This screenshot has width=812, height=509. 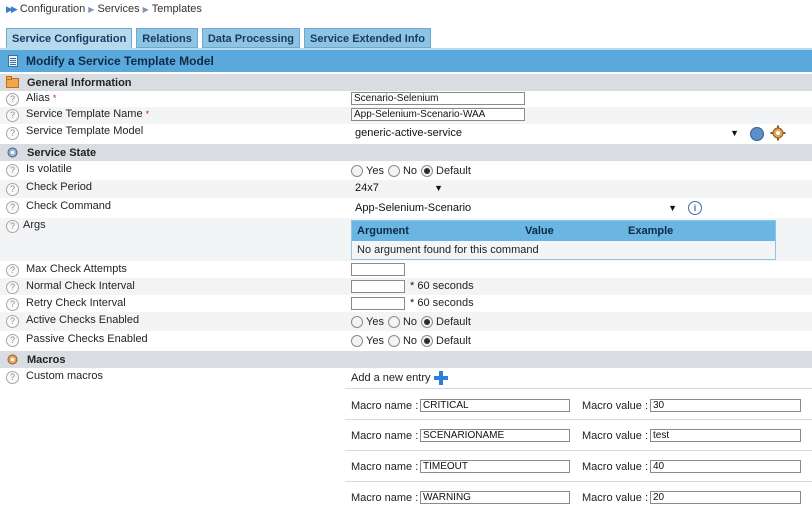 What do you see at coordinates (87, 339) in the screenshot?
I see `field-label: Passive Checks Enabled` at bounding box center [87, 339].